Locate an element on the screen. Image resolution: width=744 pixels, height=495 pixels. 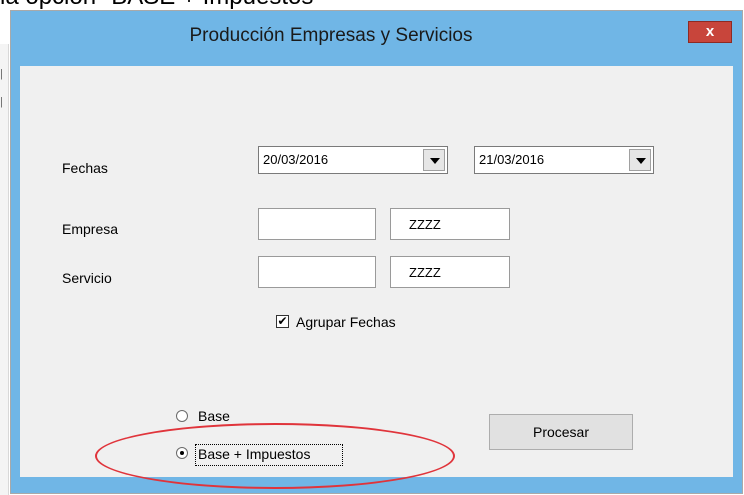
fecha-desde-combo: 20/03/2016 is located at coordinates (353, 160).